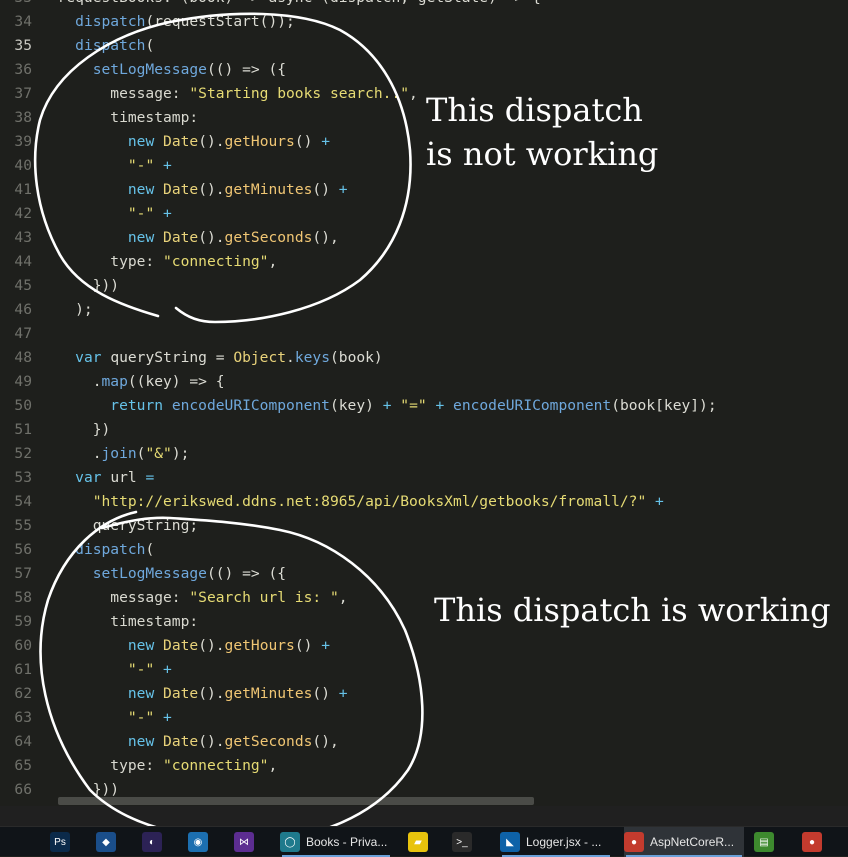 This screenshot has height=857, width=848. What do you see at coordinates (23, 429) in the screenshot?
I see `line-number: 51` at bounding box center [23, 429].